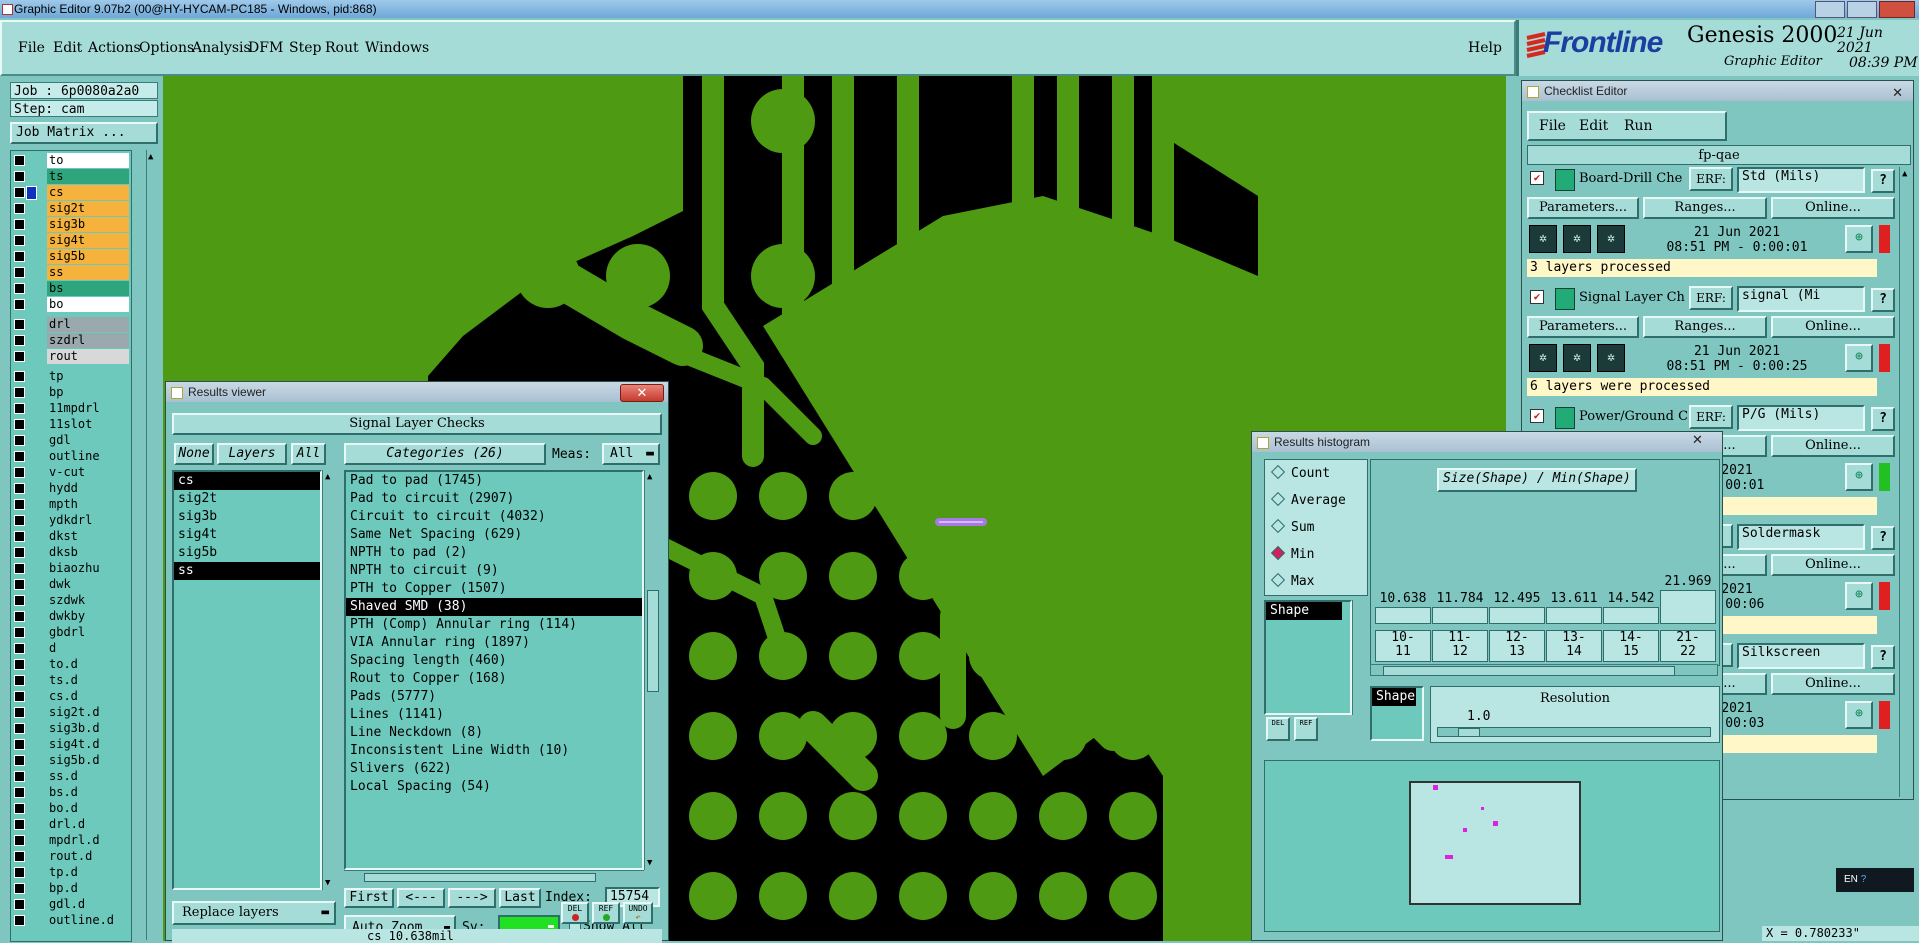 The width and height of the screenshot is (1919, 943). I want to click on layer-name: bs, so click(88, 288).